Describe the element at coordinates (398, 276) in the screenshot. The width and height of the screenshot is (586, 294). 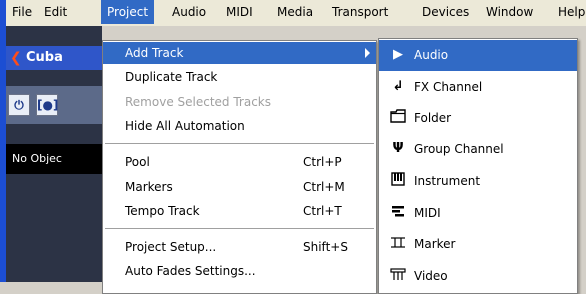
I see `video-icon` at that location.